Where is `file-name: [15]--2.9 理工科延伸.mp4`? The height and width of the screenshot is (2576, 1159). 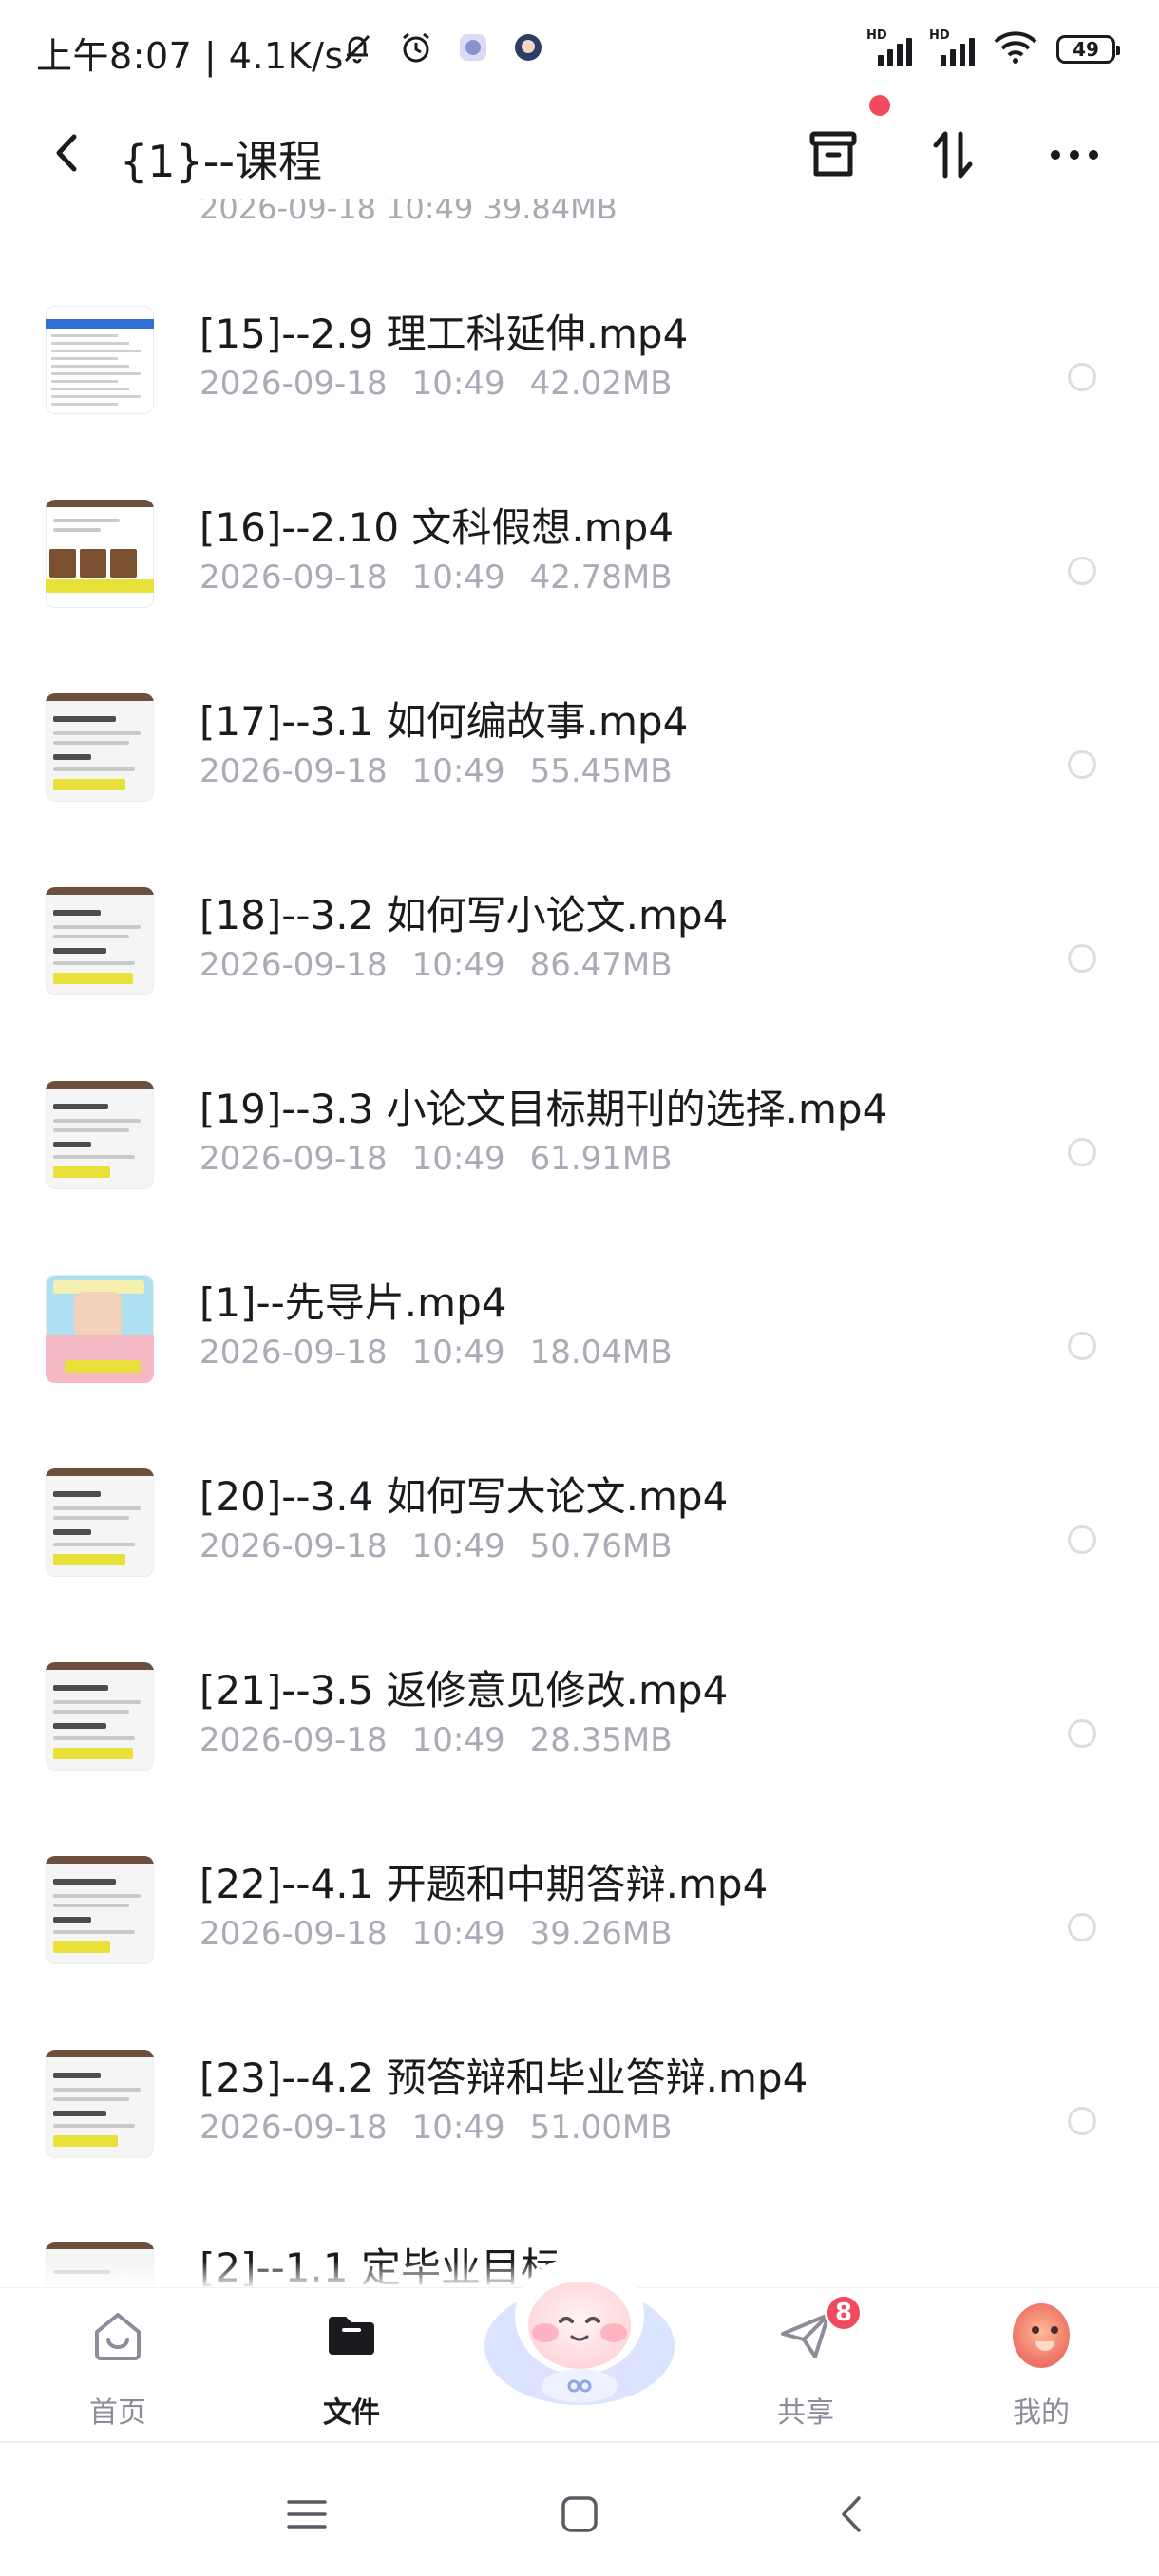
file-name: [15]--2.9 理工科延伸.mp4 is located at coordinates (444, 334).